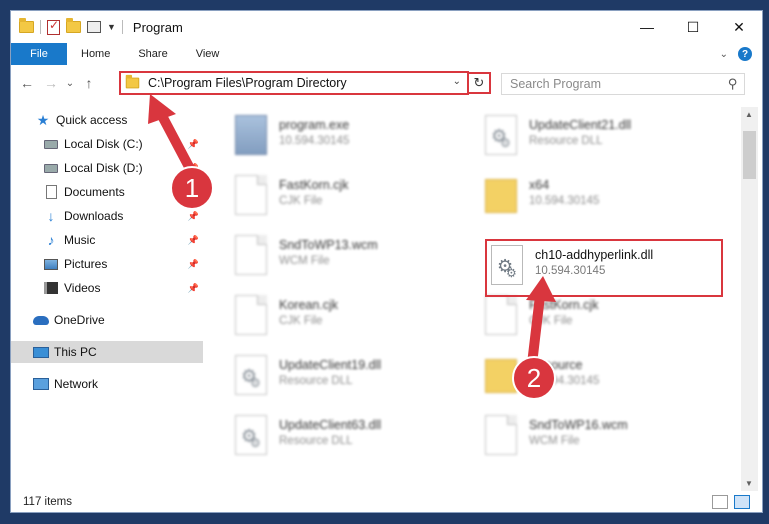 The width and height of the screenshot is (769, 524). I want to click on chevron-down-icon: ⌄, so click(457, 81).